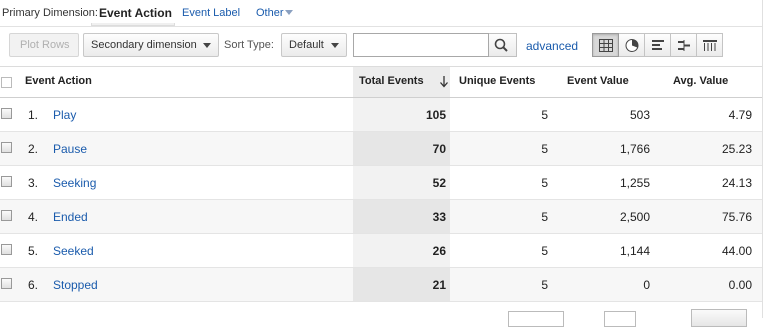 The height and width of the screenshot is (327, 767). What do you see at coordinates (70, 217) in the screenshot?
I see `event-action-link: Ended` at bounding box center [70, 217].